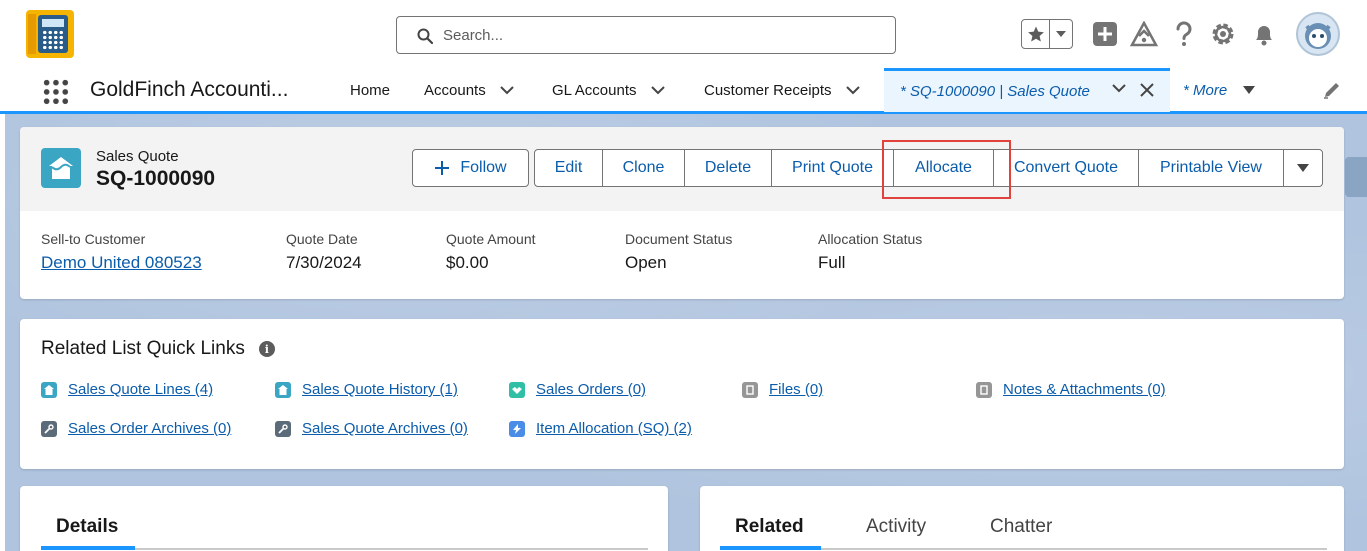  Describe the element at coordinates (324, 262) in the screenshot. I see `field-value: 7/30/2024` at that location.